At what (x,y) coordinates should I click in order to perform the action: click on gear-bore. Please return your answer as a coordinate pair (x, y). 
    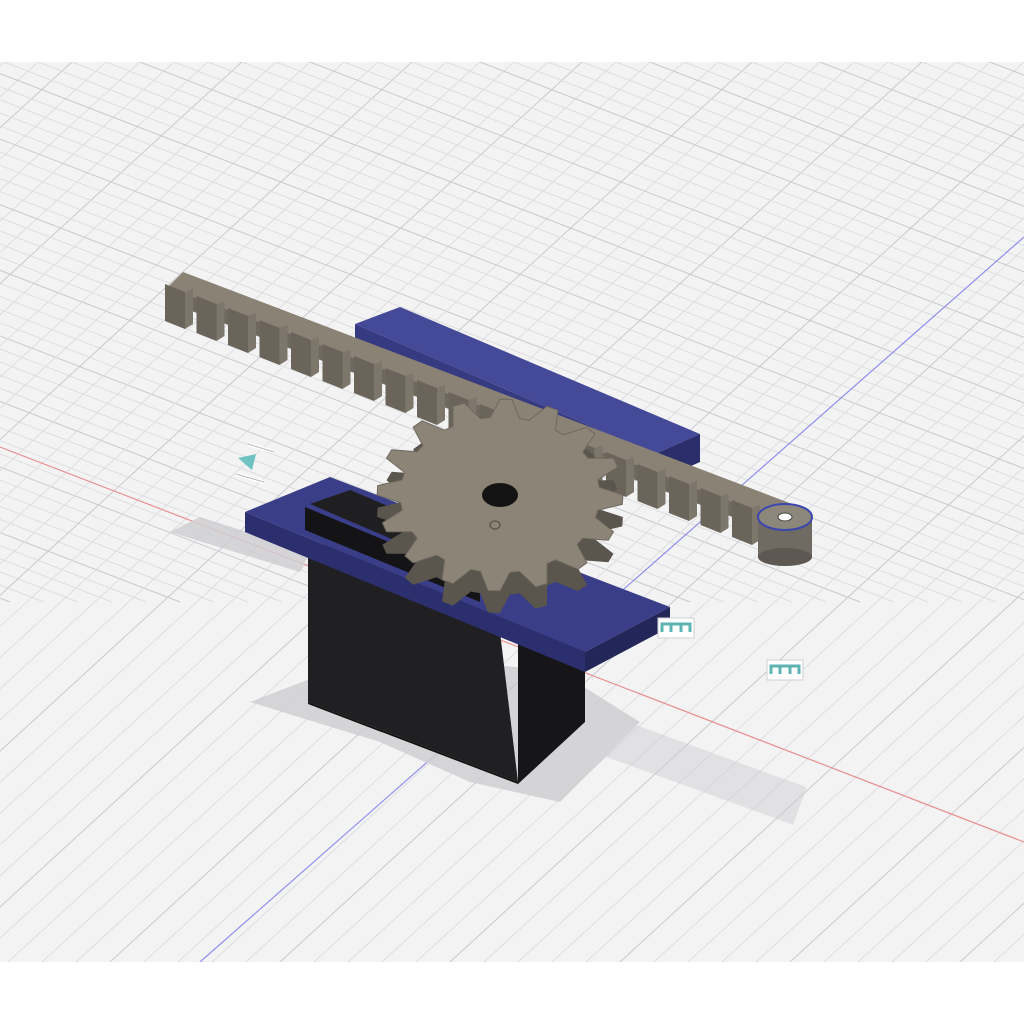
    Looking at the image, I should click on (500, 495).